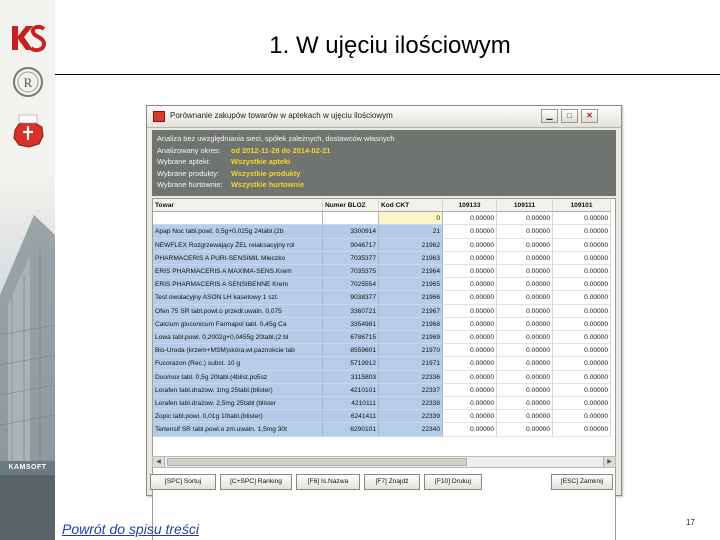  I want to click on cell-bloz: 3360721, so click(351, 311).